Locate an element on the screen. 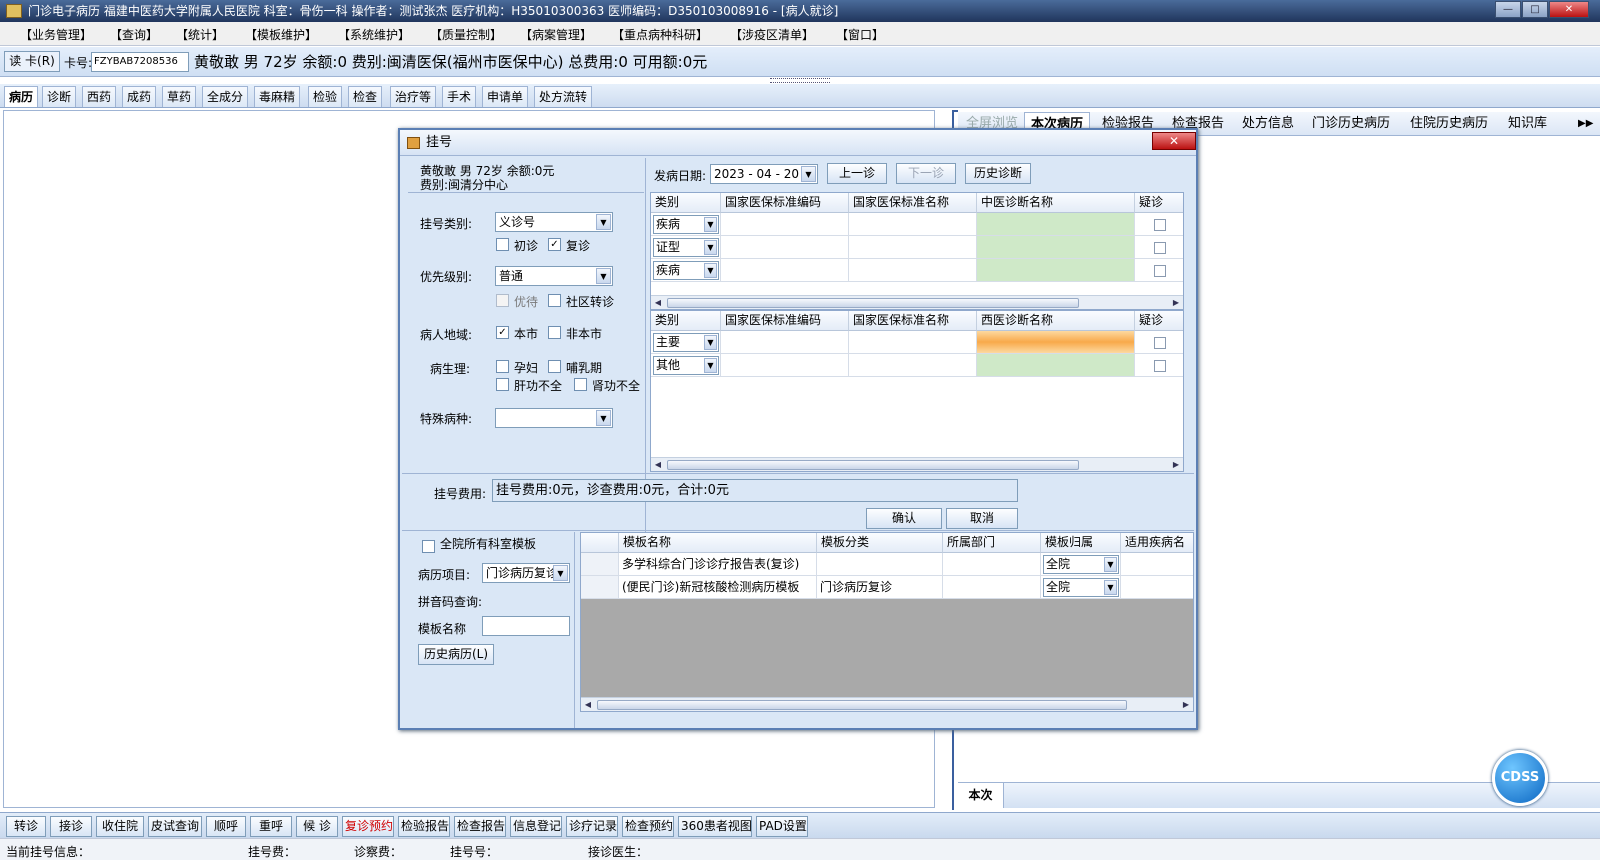  menu-key-disease-research: 【重点病种科研】 is located at coordinates (660, 34).